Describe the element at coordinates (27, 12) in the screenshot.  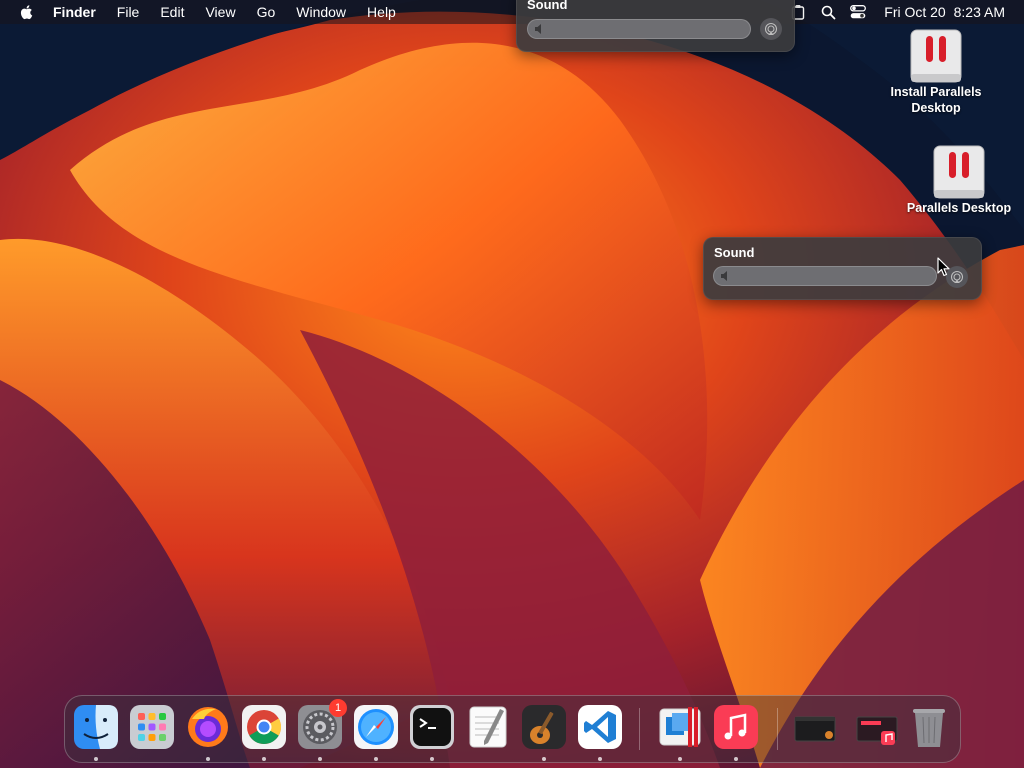
I see `apple-menu-icon` at that location.